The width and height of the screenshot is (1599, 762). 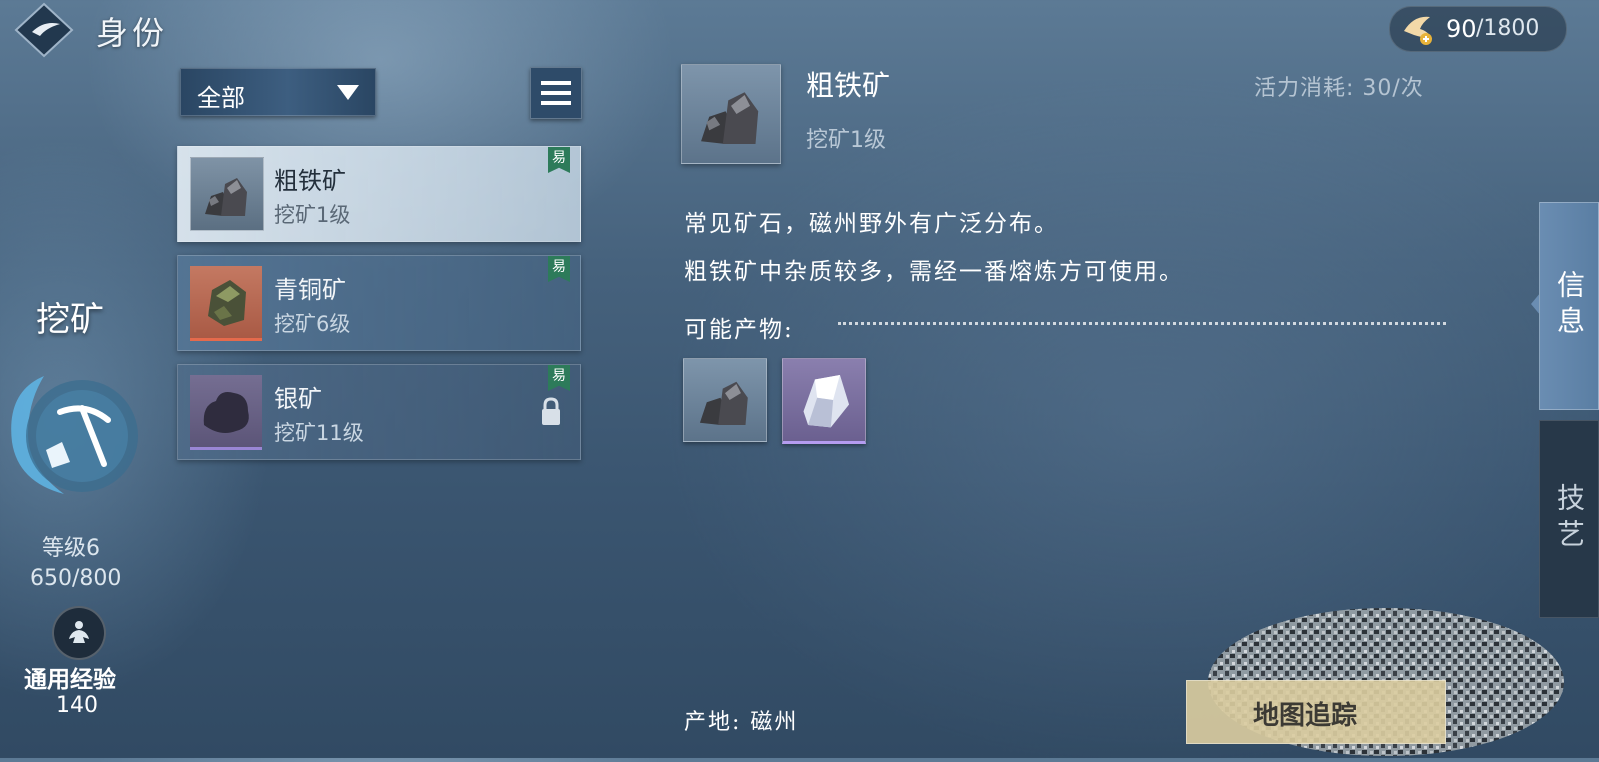 I want to click on general-exp-value: 140, so click(x=77, y=705).